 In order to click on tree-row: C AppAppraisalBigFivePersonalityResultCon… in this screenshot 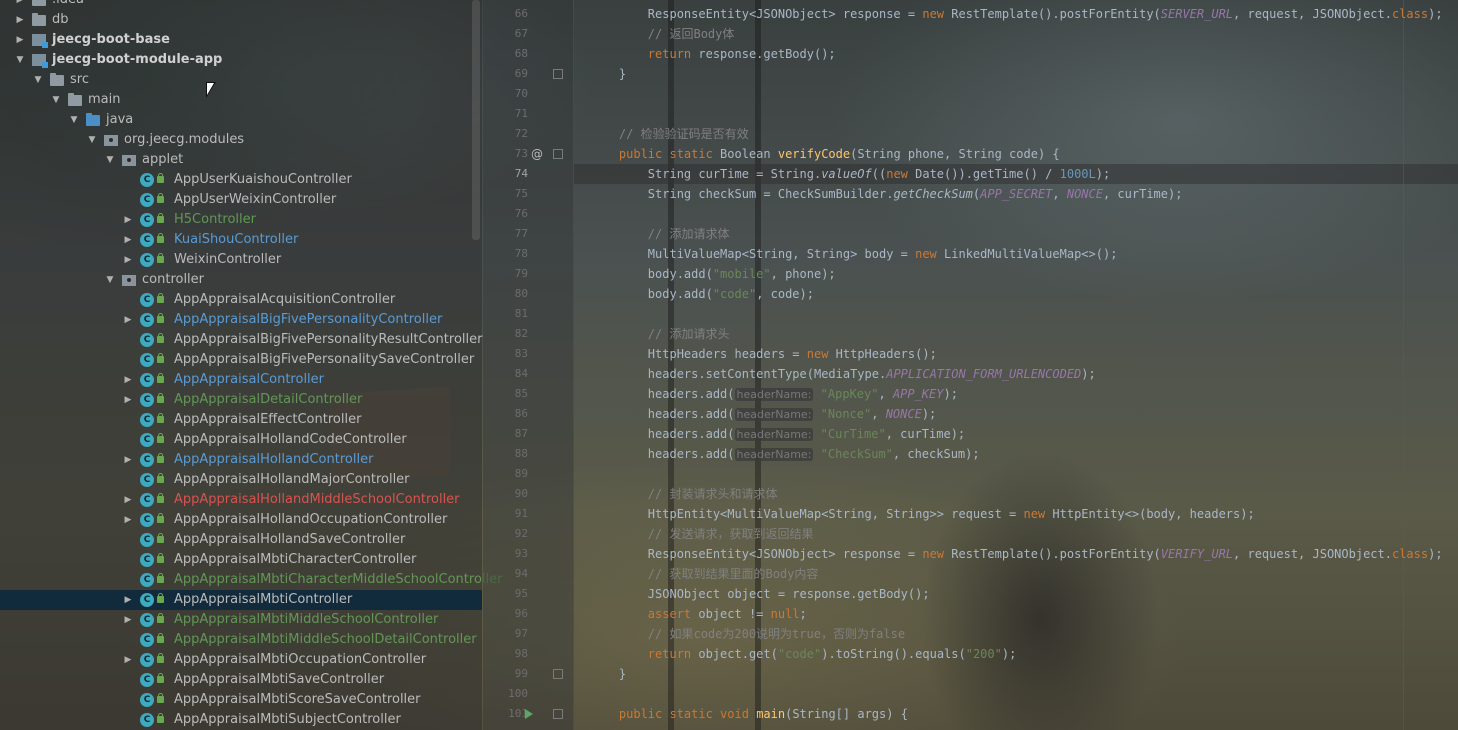, I will do `click(241, 340)`.